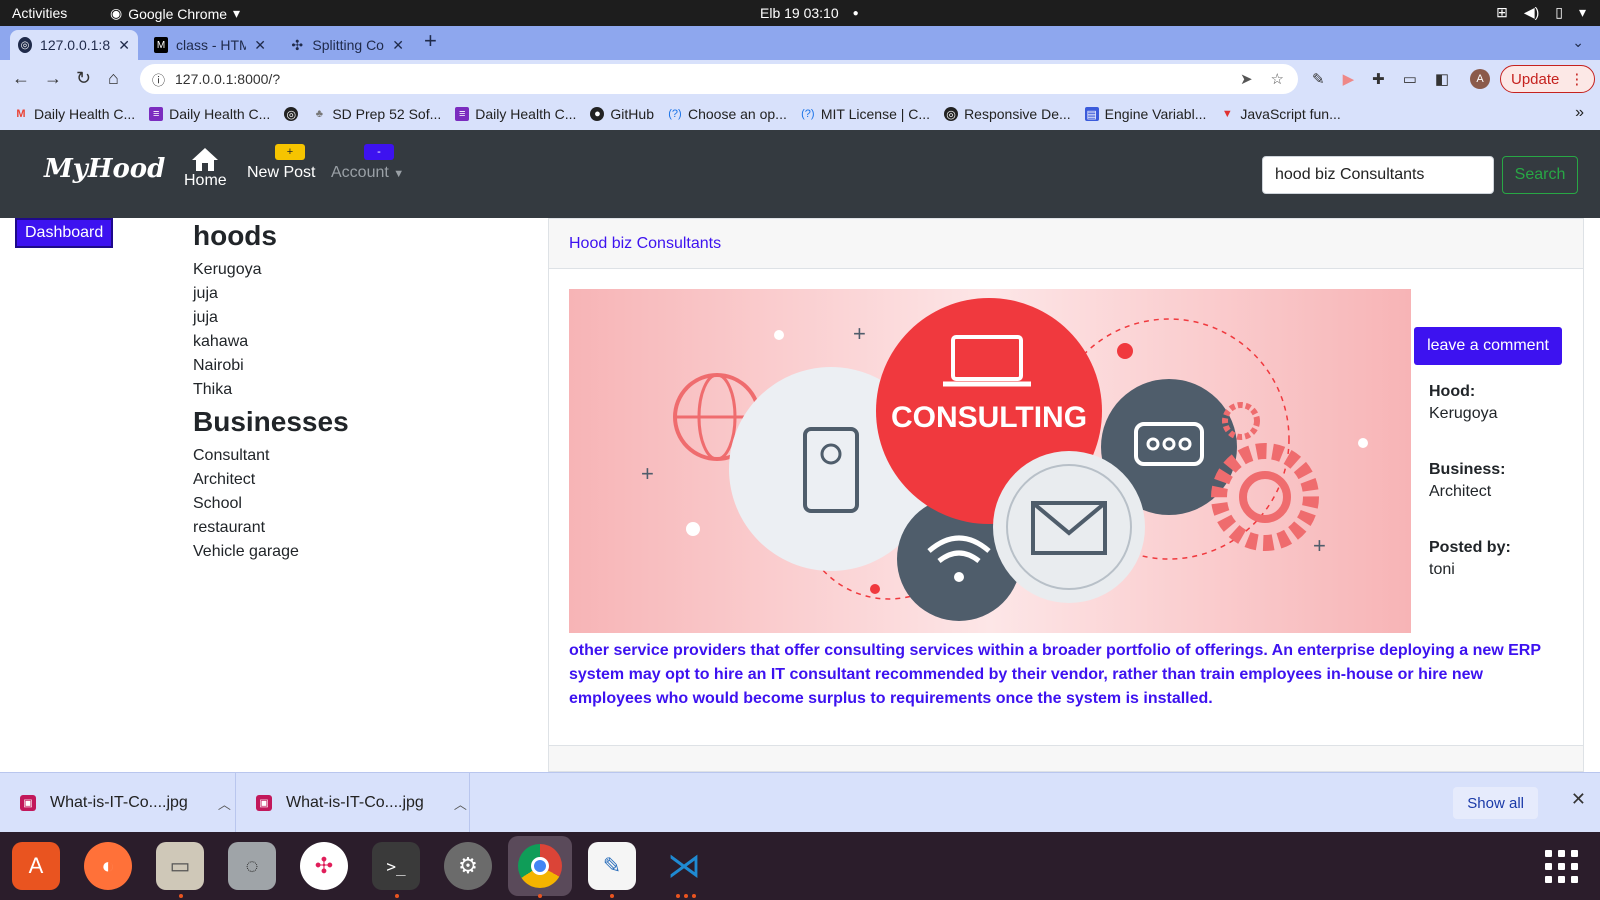  What do you see at coordinates (363, 456) in the screenshot?
I see `list-item: Consultant` at bounding box center [363, 456].